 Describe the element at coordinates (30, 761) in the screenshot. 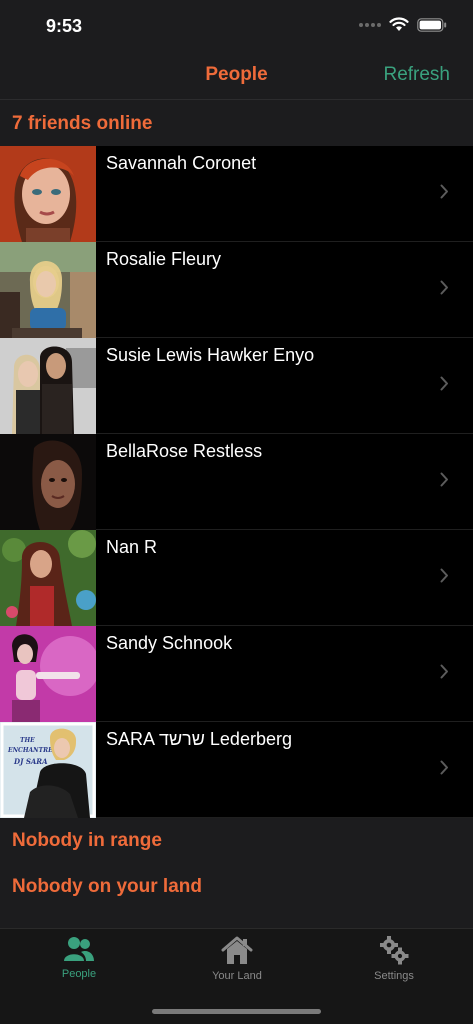

I see `dj-logo-line3: DJ SARA` at that location.